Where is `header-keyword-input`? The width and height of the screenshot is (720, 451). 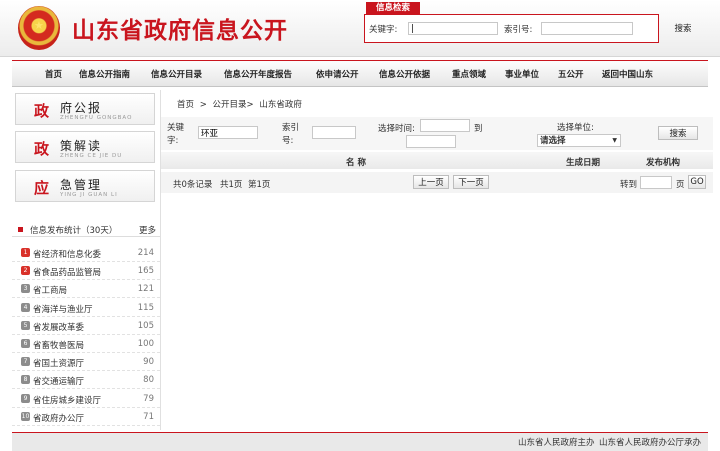 header-keyword-input is located at coordinates (453, 28).